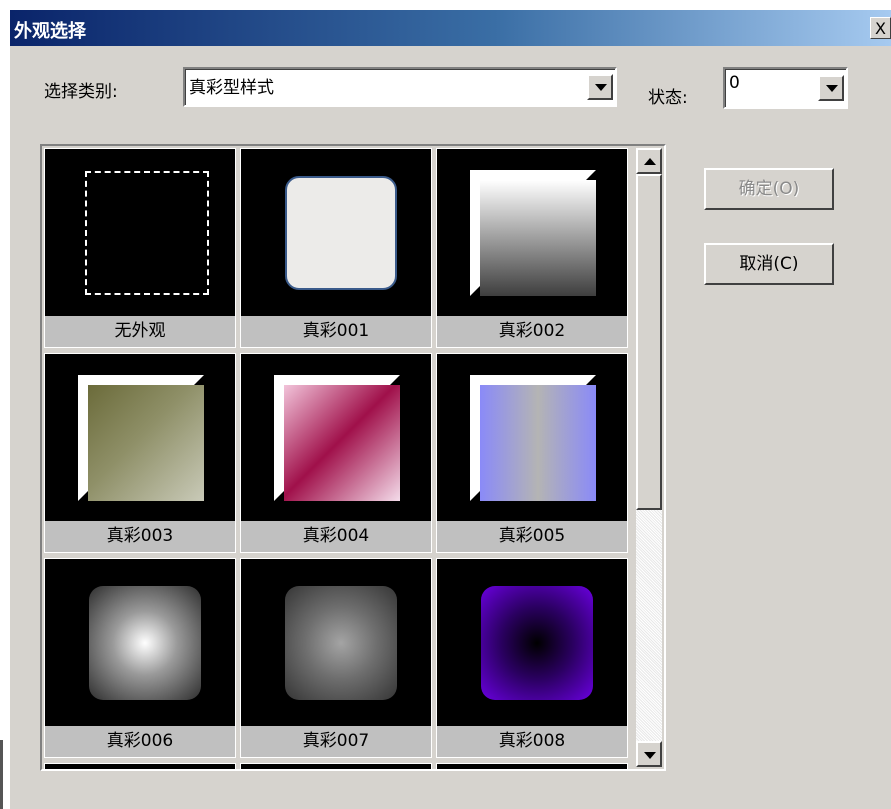 The image size is (891, 809). What do you see at coordinates (532, 741) in the screenshot?
I see `appearance-item-label: 真彩008` at bounding box center [532, 741].